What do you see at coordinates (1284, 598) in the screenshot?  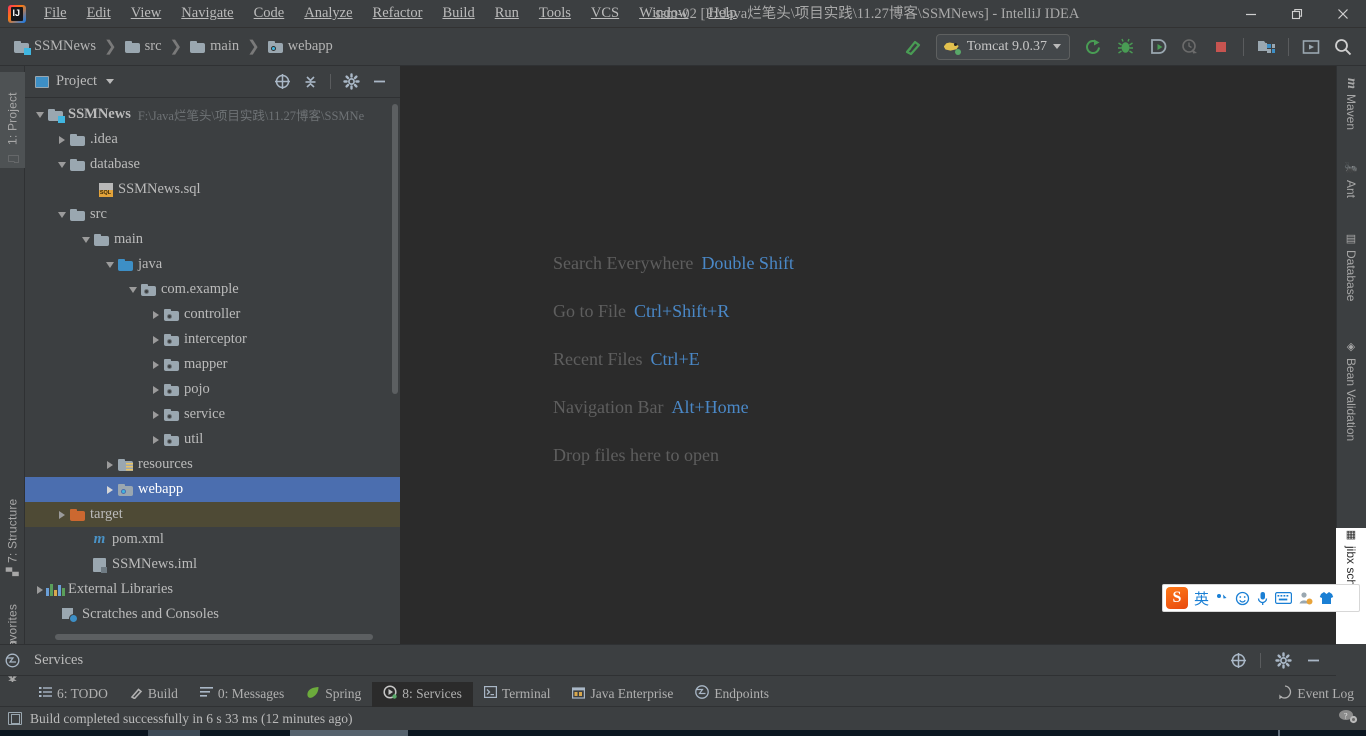 I see `soft-keyboard-icon` at bounding box center [1284, 598].